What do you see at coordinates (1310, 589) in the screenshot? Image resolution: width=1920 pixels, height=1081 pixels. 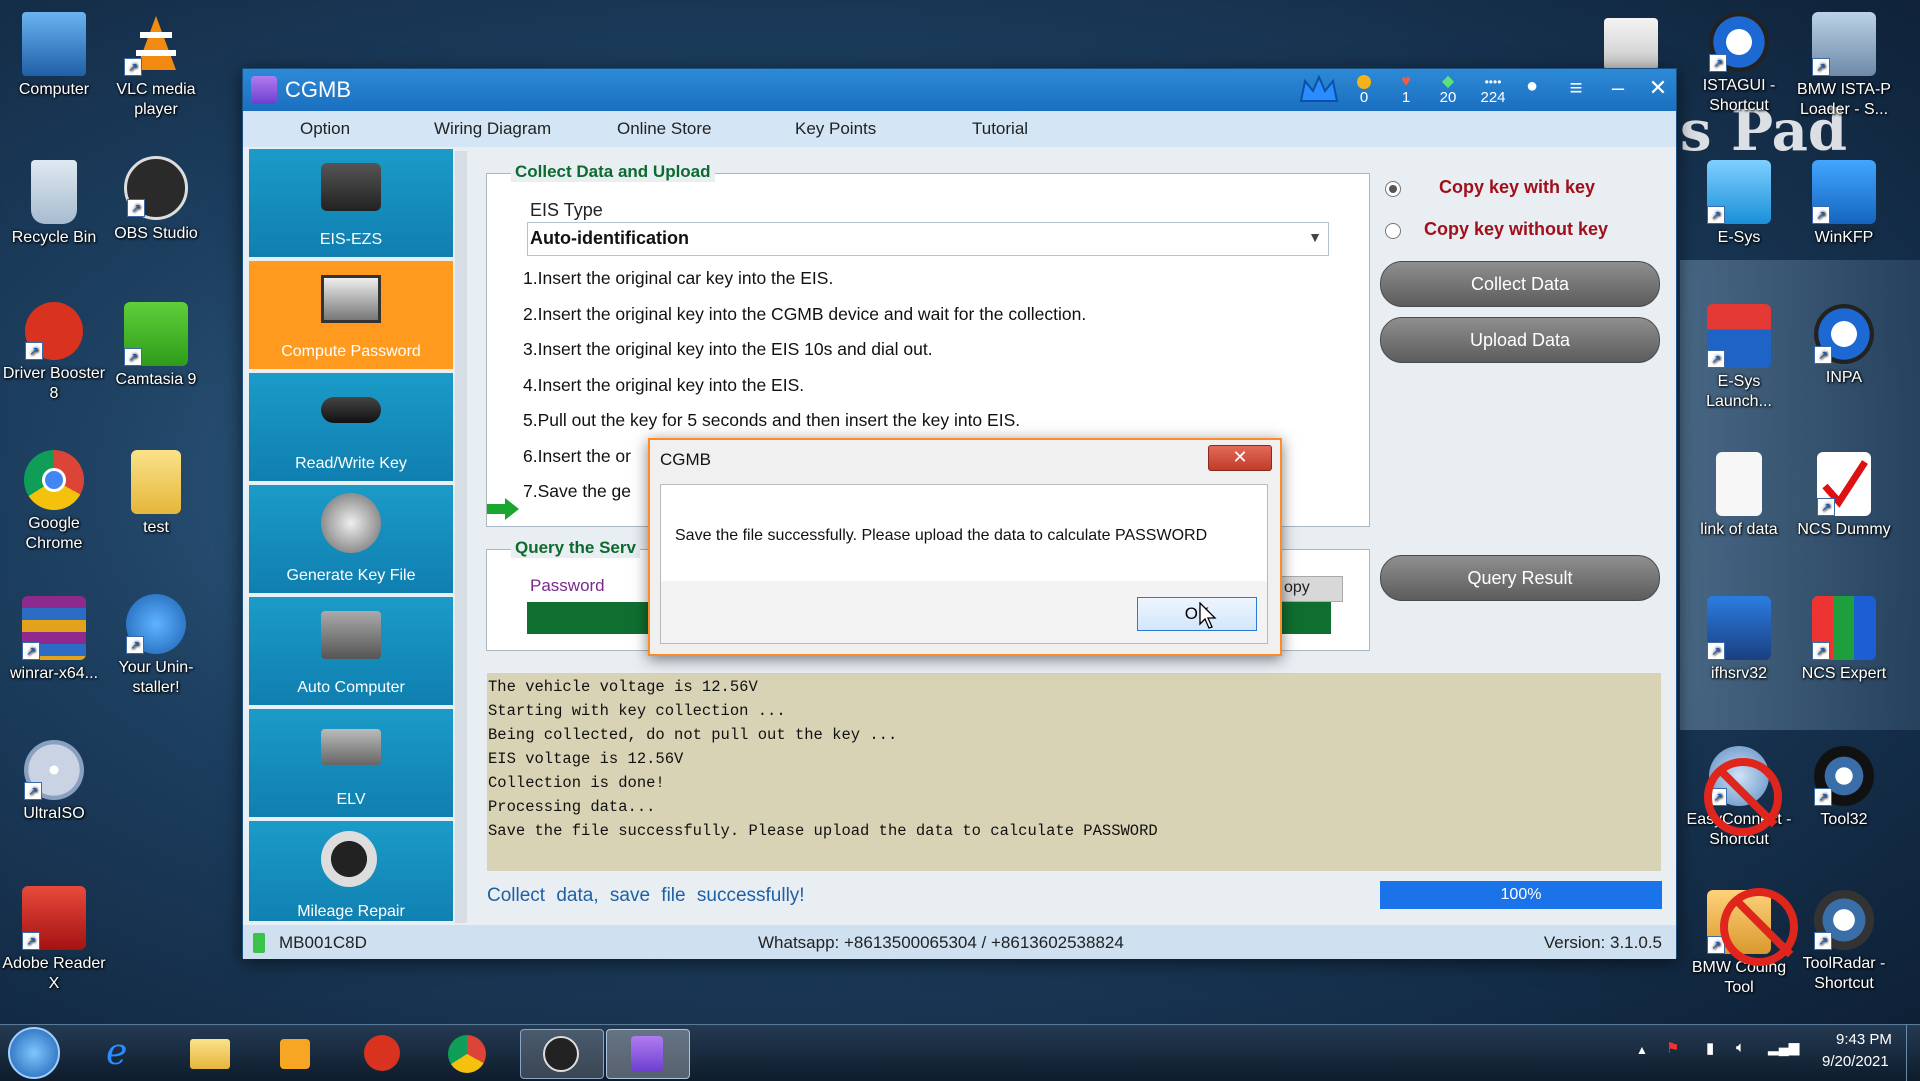 I see `copy-password-button: opy` at bounding box center [1310, 589].